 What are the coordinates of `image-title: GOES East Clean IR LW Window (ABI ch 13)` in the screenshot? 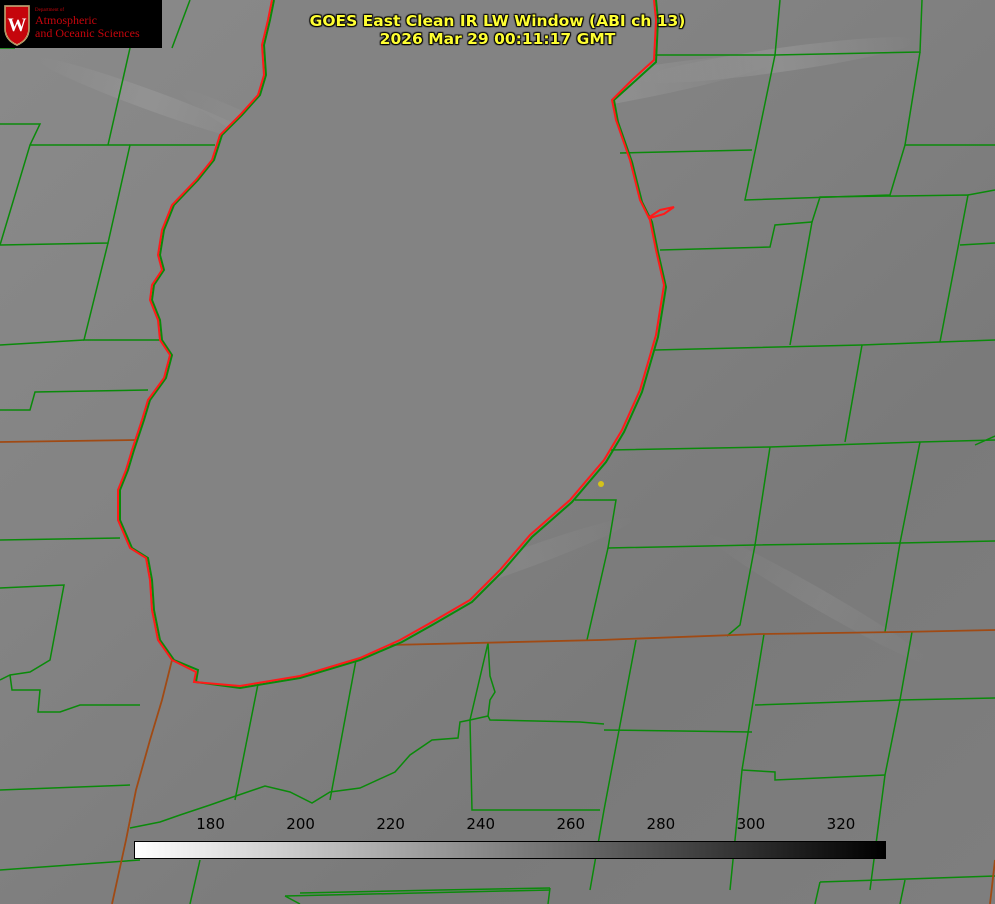 It's located at (497, 21).